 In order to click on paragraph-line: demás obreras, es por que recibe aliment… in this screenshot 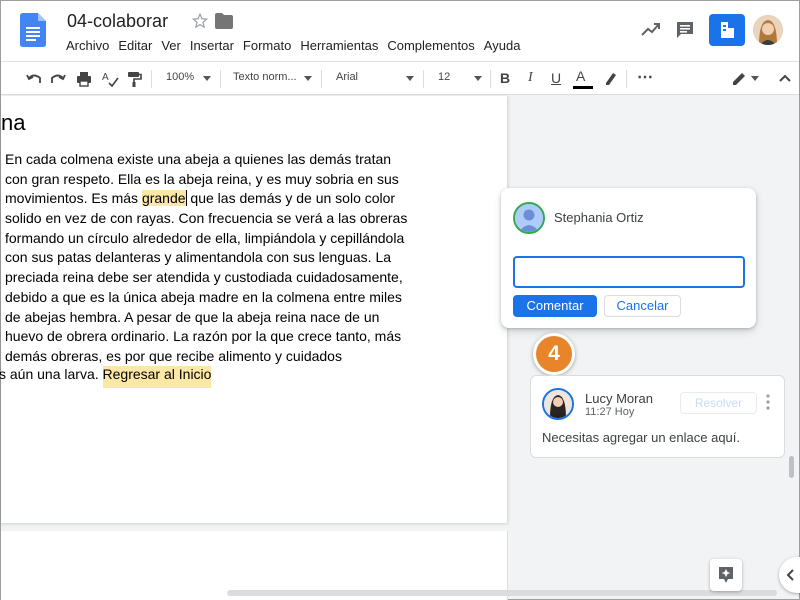, I will do `click(173, 355)`.